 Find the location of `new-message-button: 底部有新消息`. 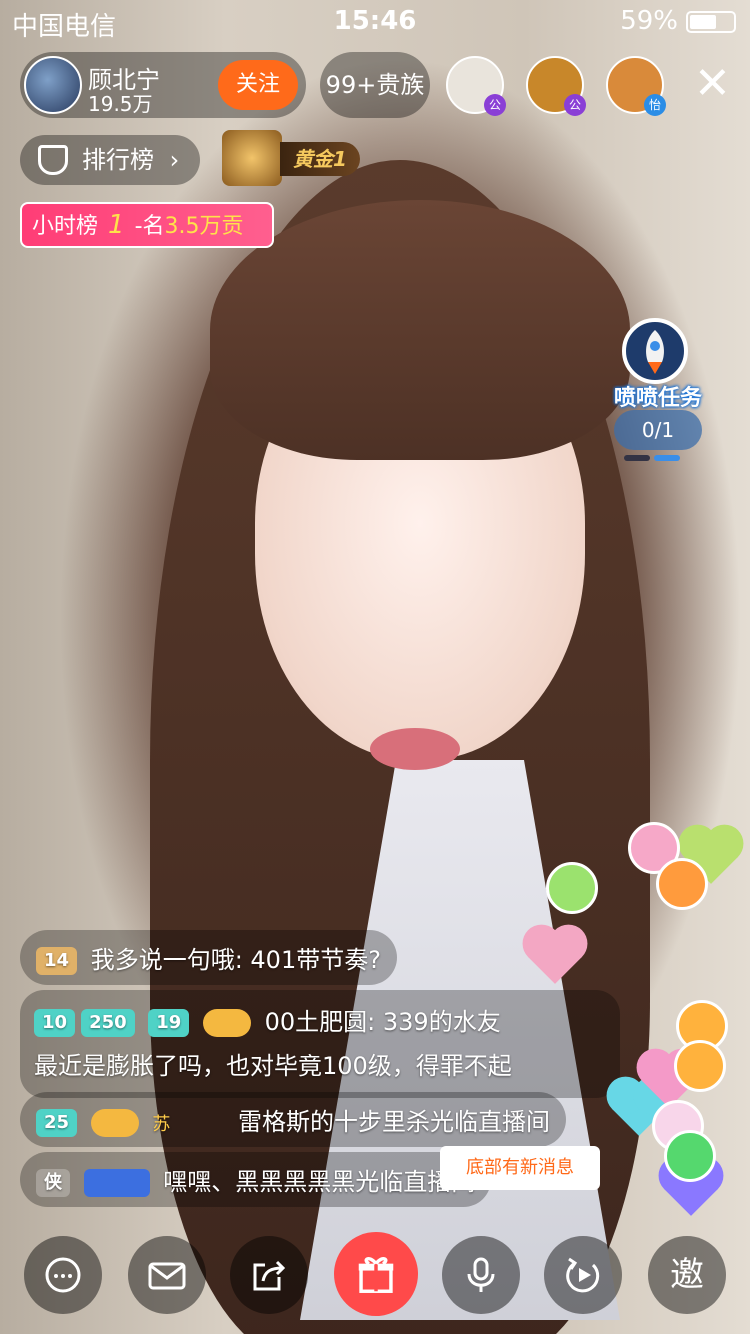

new-message-button: 底部有新消息 is located at coordinates (520, 1168).